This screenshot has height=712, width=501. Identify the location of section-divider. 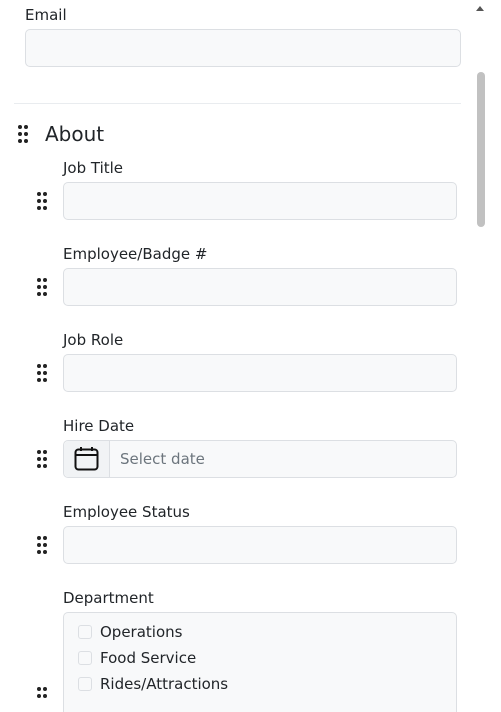
(237, 103).